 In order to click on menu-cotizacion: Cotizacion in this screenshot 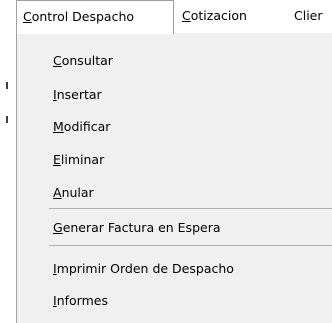, I will do `click(213, 16)`.